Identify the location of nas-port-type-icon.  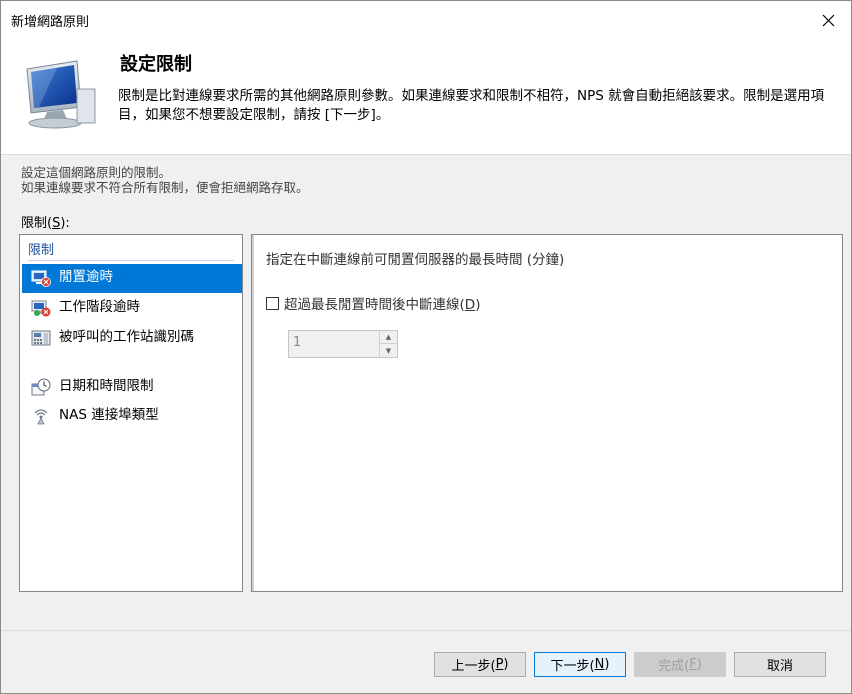
(41, 417).